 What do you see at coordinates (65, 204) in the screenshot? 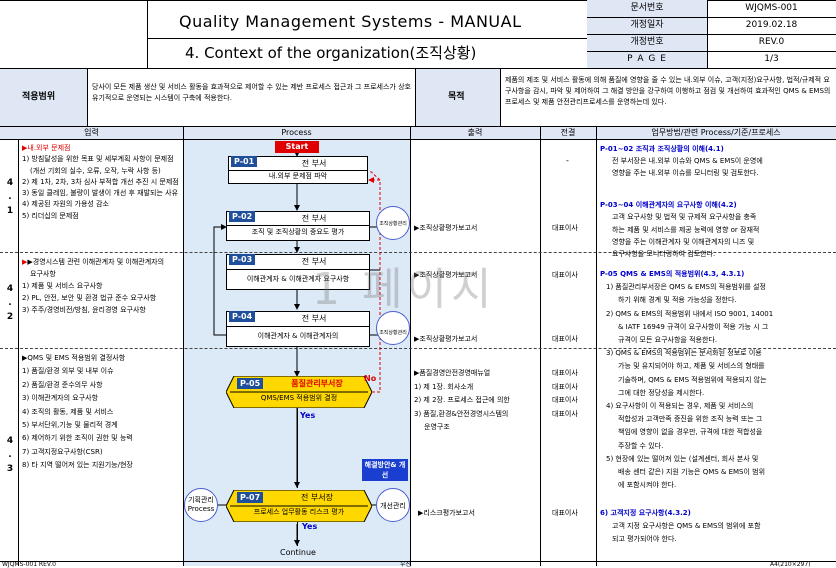
I see `input-item: 4) 제공된 자원의 가용성 감소` at bounding box center [65, 204].